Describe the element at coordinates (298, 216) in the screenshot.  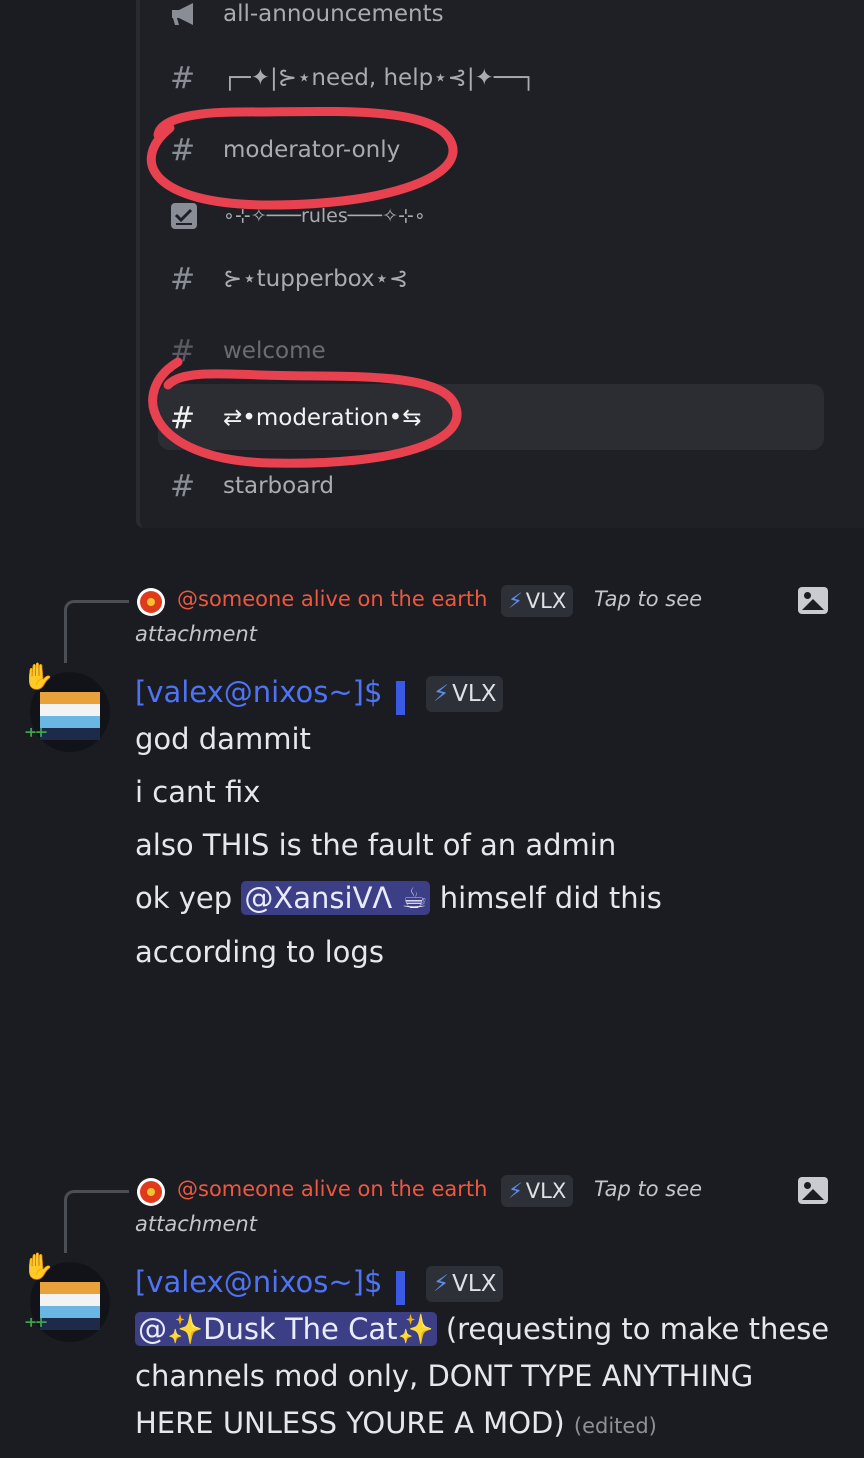
I see `channel-rules: ∘⊹✧───rules───✧⊹∘` at that location.